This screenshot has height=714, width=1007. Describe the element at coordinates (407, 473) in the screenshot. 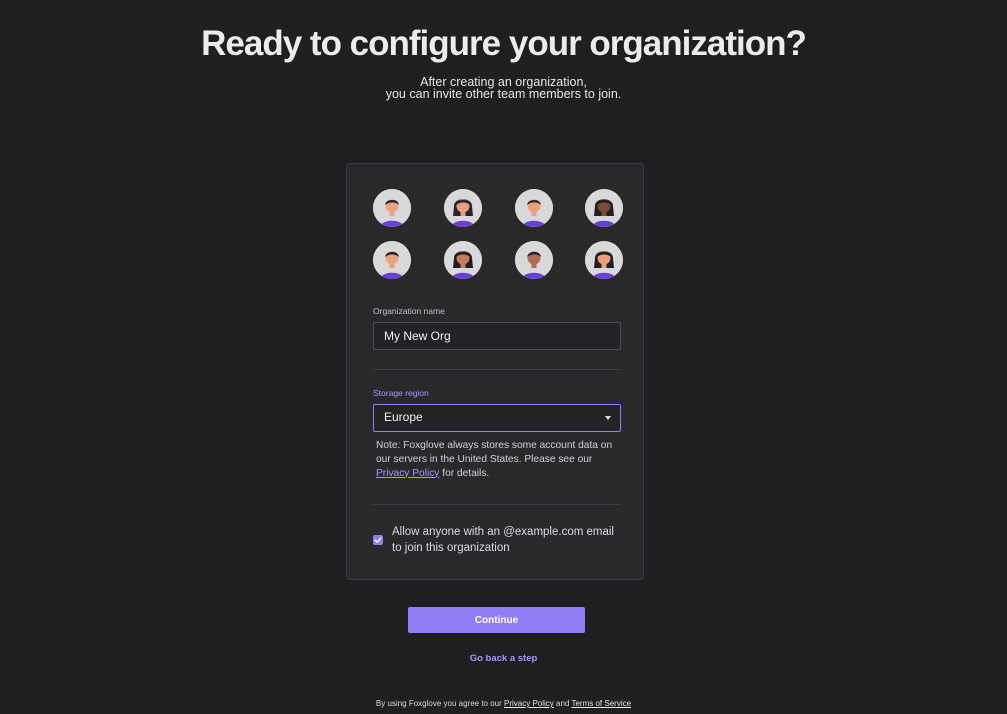

I see `privacy-policy-link: Privacy Policy` at that location.